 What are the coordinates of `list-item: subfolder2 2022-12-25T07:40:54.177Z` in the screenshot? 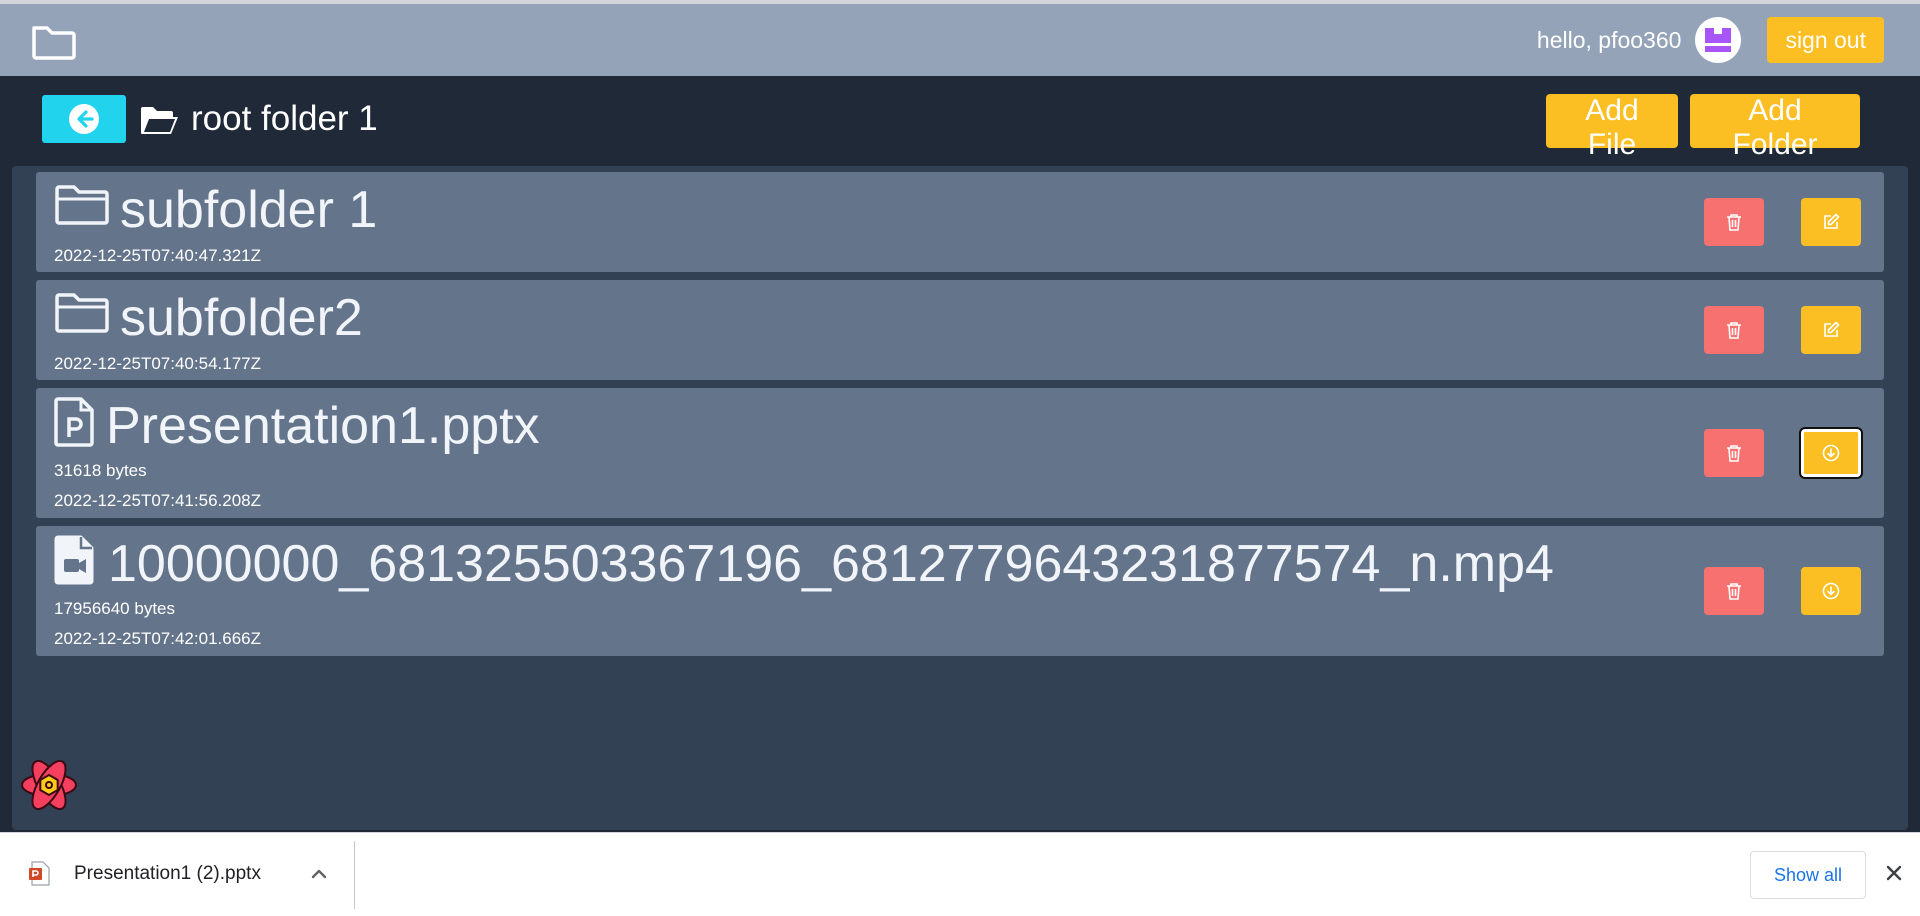 It's located at (960, 330).